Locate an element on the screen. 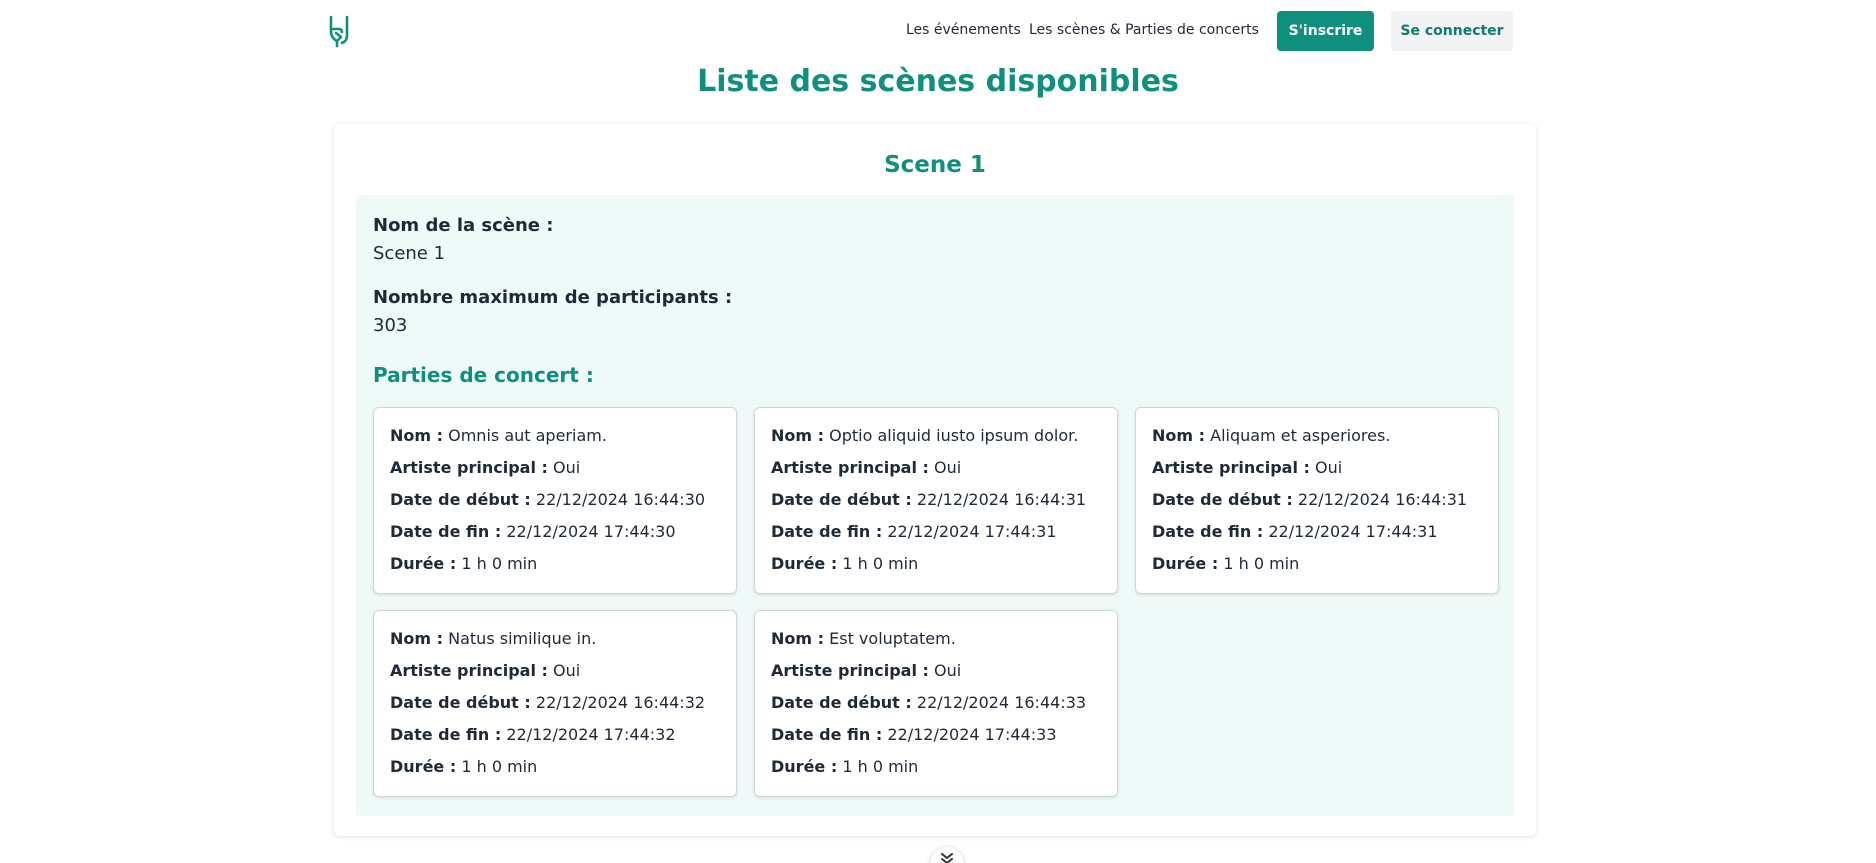 This screenshot has width=1876, height=863. part-name: Natus similique in. is located at coordinates (522, 638).